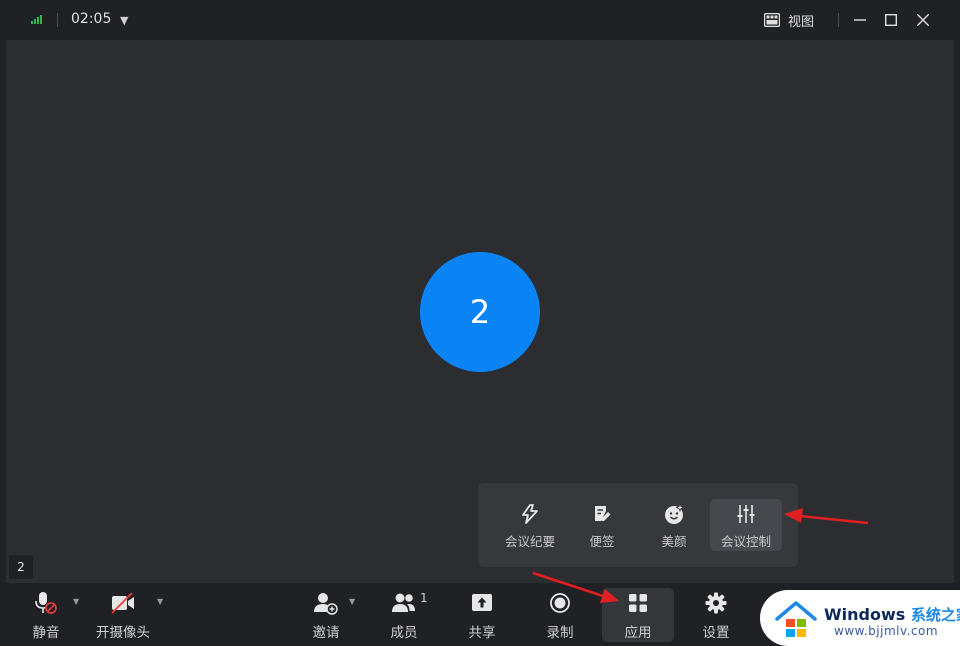 Image resolution: width=960 pixels, height=646 pixels. I want to click on title-bar: 02:05 ▼ 视图, so click(480, 20).